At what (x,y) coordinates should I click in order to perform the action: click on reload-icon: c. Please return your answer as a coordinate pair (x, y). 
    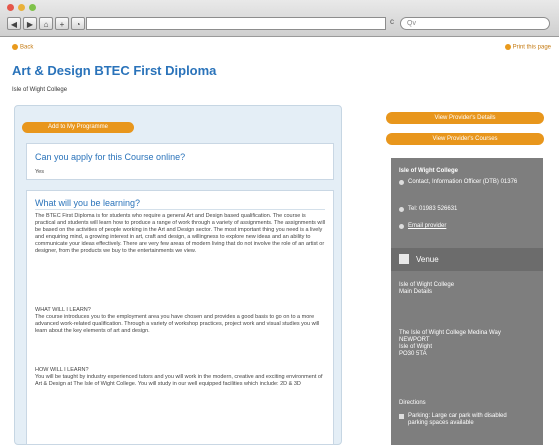
    Looking at the image, I should click on (392, 21).